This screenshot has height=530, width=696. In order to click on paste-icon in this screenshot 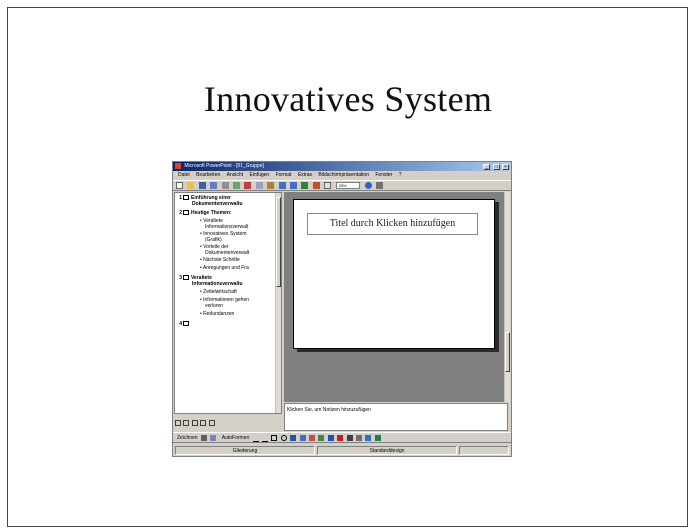, I will do `click(271, 185)`.